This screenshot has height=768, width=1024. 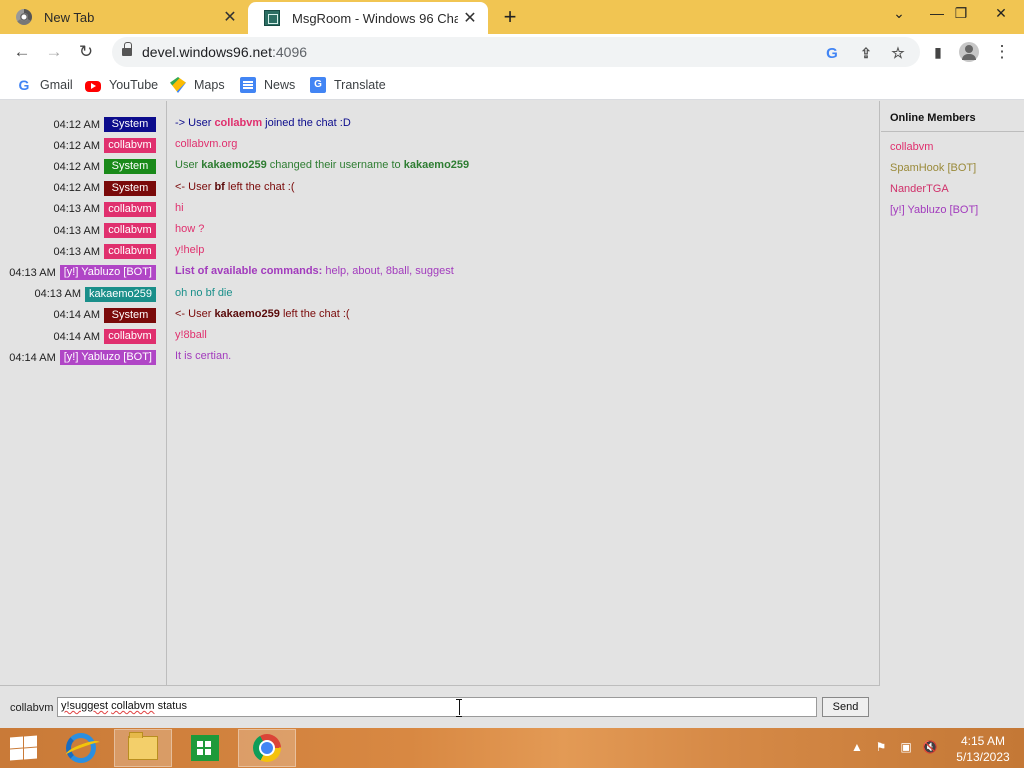 I want to click on message-author-badge: kakaemo259, so click(x=120, y=294).